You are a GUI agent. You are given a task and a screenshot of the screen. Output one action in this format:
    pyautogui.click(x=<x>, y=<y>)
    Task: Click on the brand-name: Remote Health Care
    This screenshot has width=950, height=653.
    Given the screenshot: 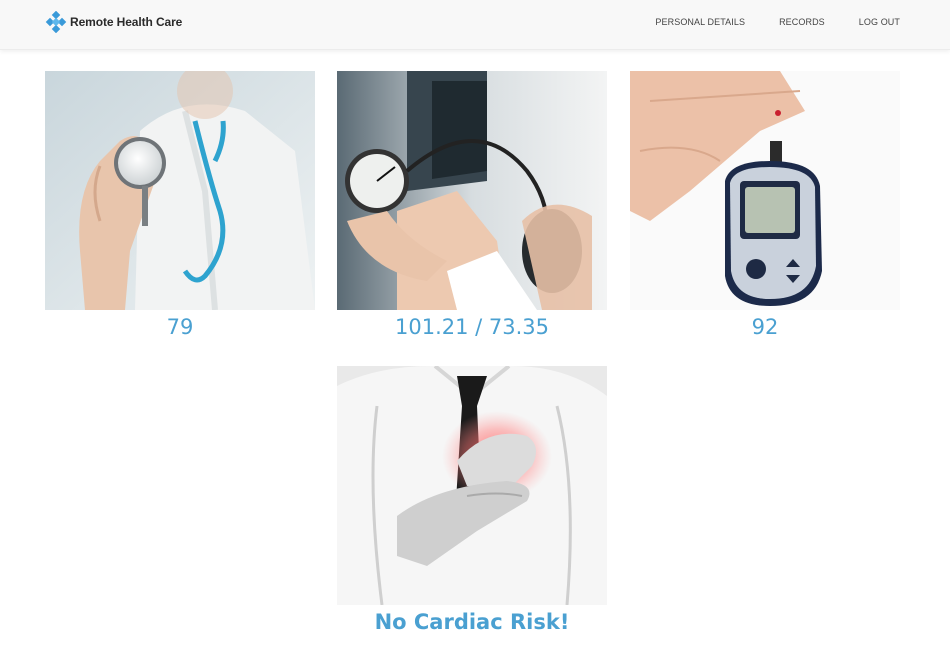 What is the action you would take?
    pyautogui.click(x=126, y=22)
    